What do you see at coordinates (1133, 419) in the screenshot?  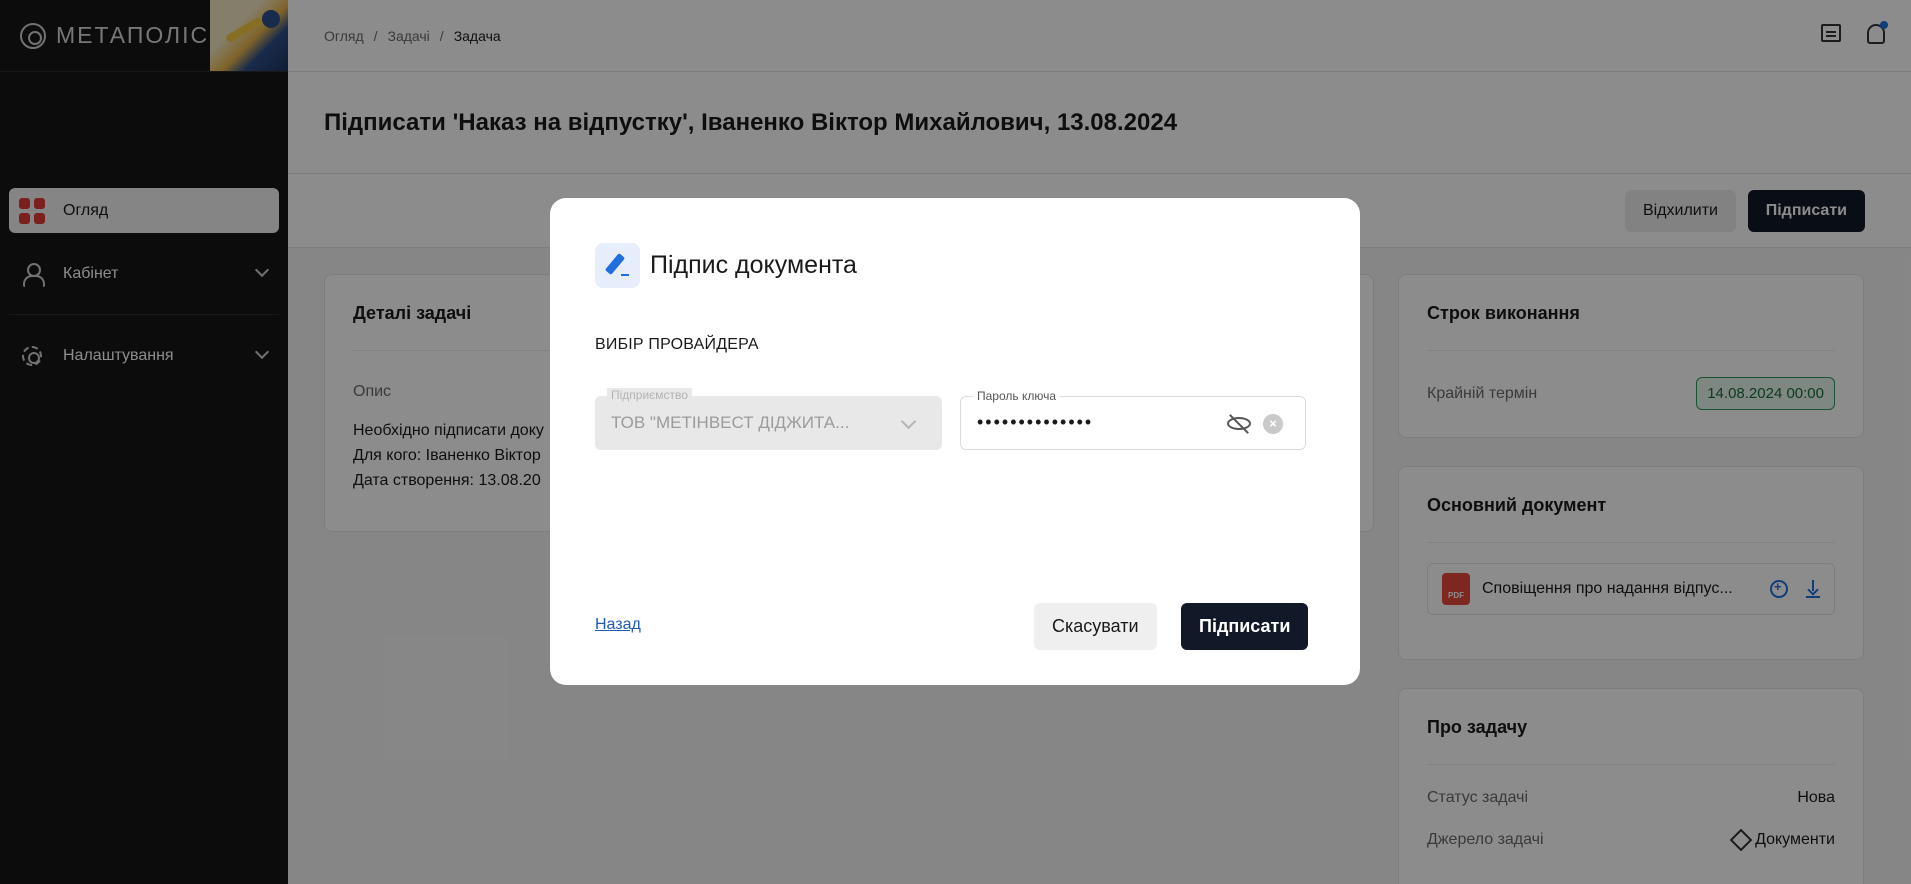 I see `password-field: Пароль ключа •••••••••••••• ×` at bounding box center [1133, 419].